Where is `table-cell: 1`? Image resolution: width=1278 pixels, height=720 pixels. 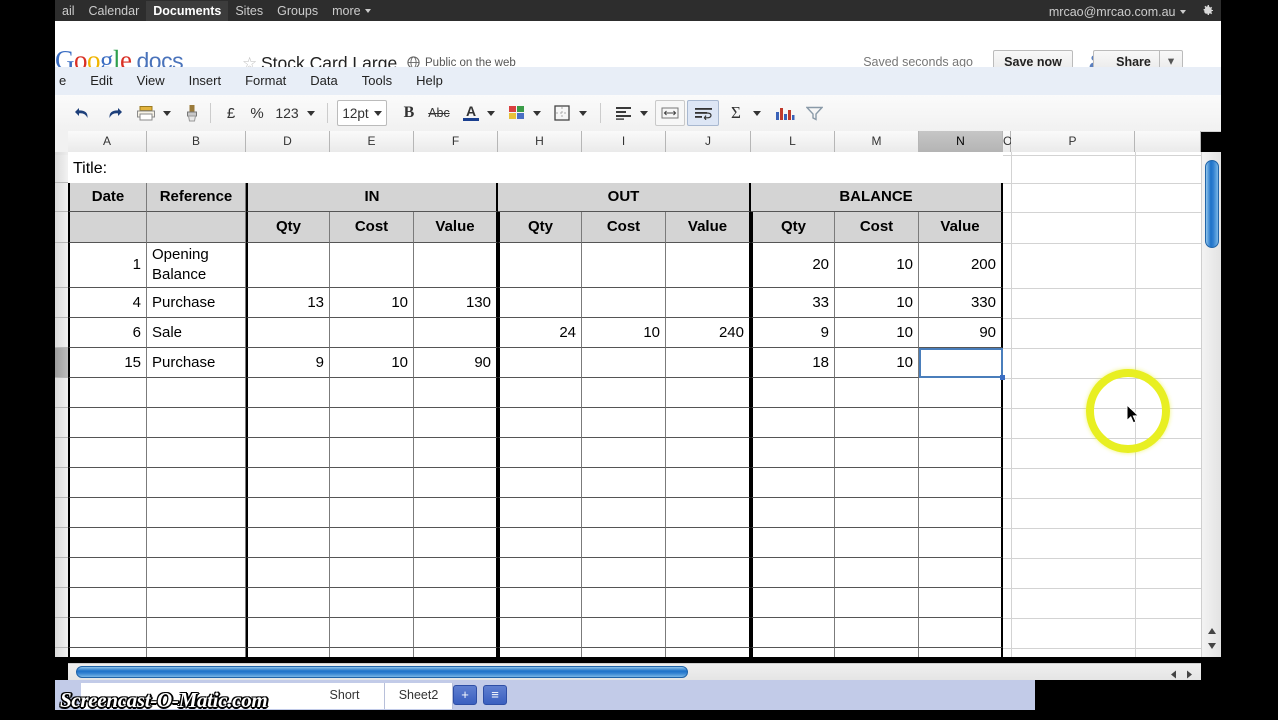
table-cell: 1 is located at coordinates (107, 265).